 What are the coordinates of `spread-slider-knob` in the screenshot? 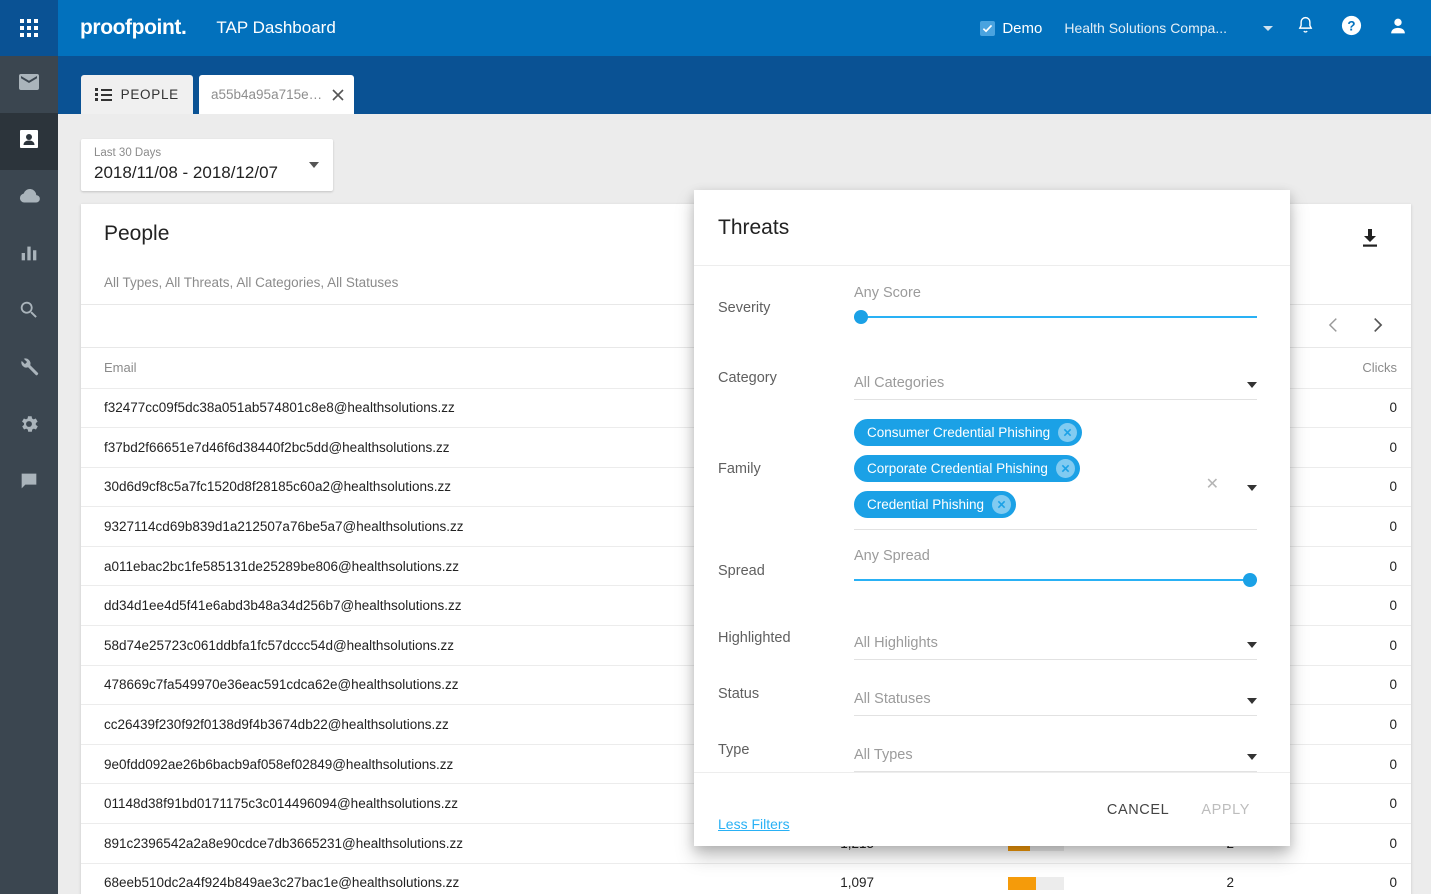 It's located at (1250, 579).